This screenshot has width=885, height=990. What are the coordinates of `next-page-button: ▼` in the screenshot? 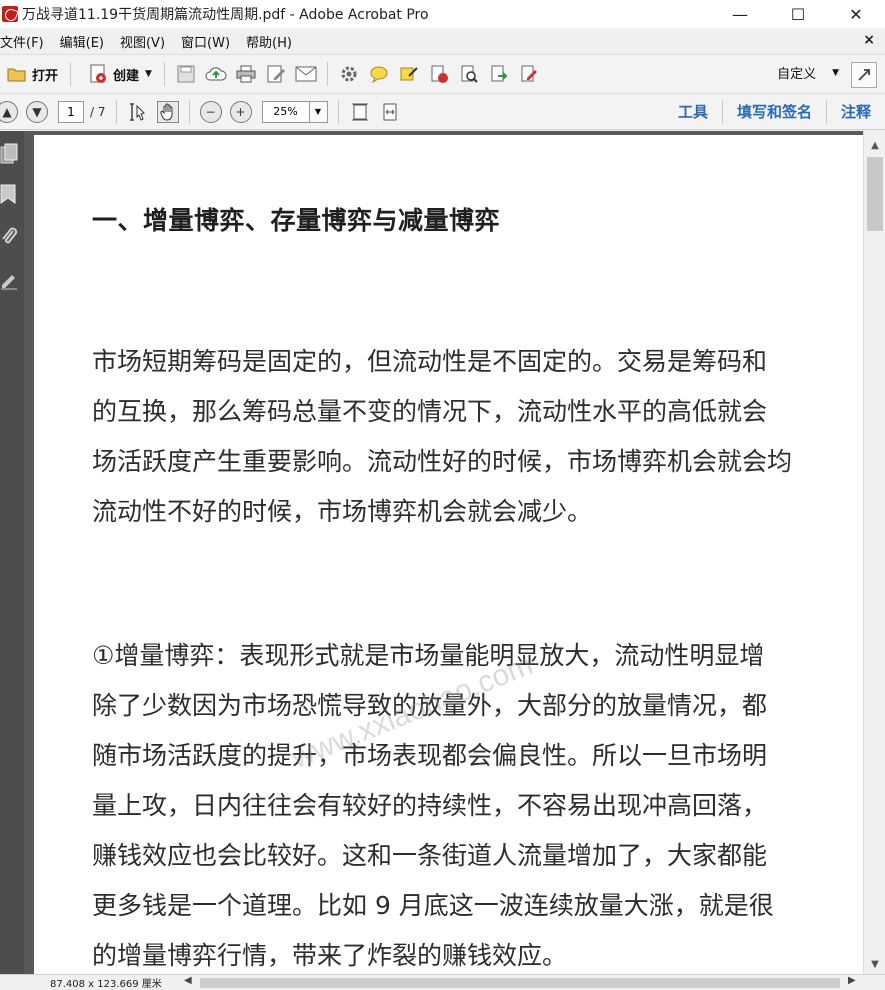 It's located at (37, 111).